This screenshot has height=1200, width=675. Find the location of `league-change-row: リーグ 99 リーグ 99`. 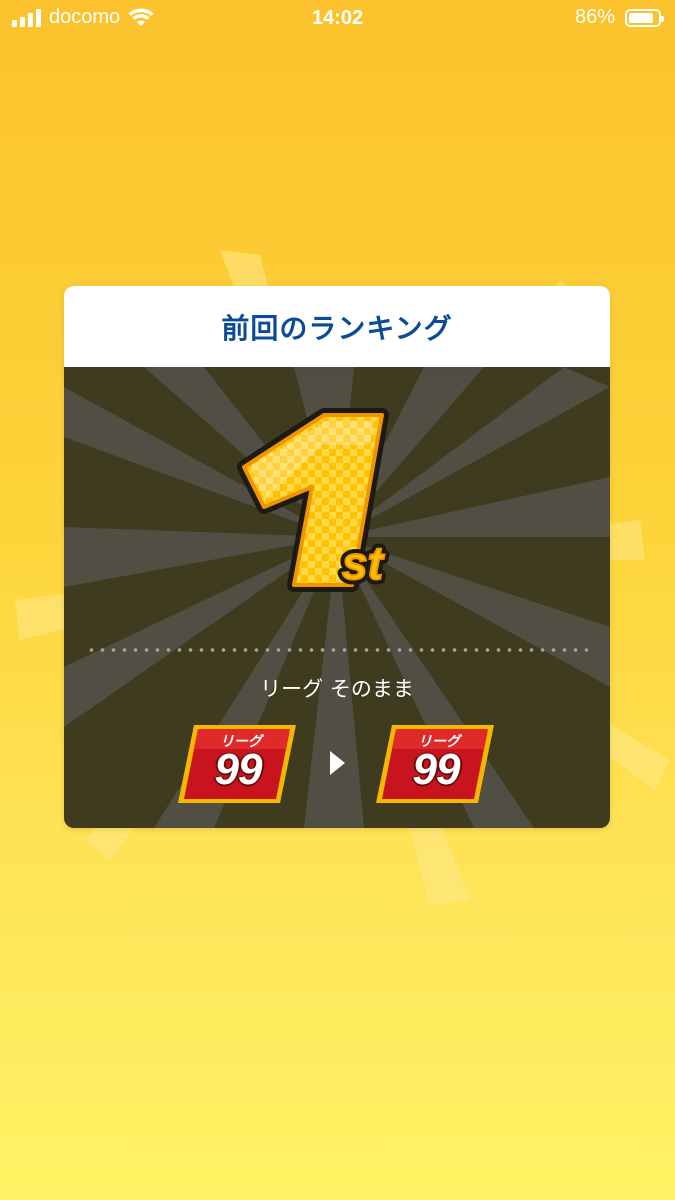

league-change-row: リーグ 99 リーグ 99 is located at coordinates (337, 764).